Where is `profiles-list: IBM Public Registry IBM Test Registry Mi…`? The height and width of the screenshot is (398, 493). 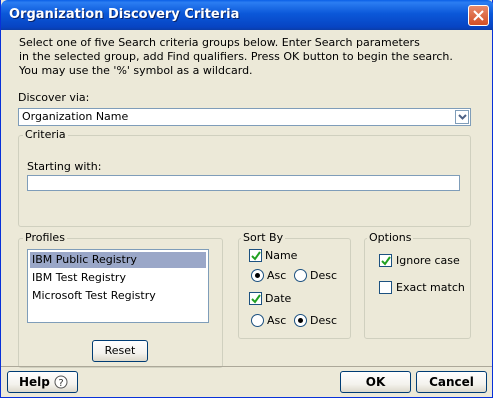 profiles-list: IBM Public Registry IBM Test Registry Mi… is located at coordinates (118, 286).